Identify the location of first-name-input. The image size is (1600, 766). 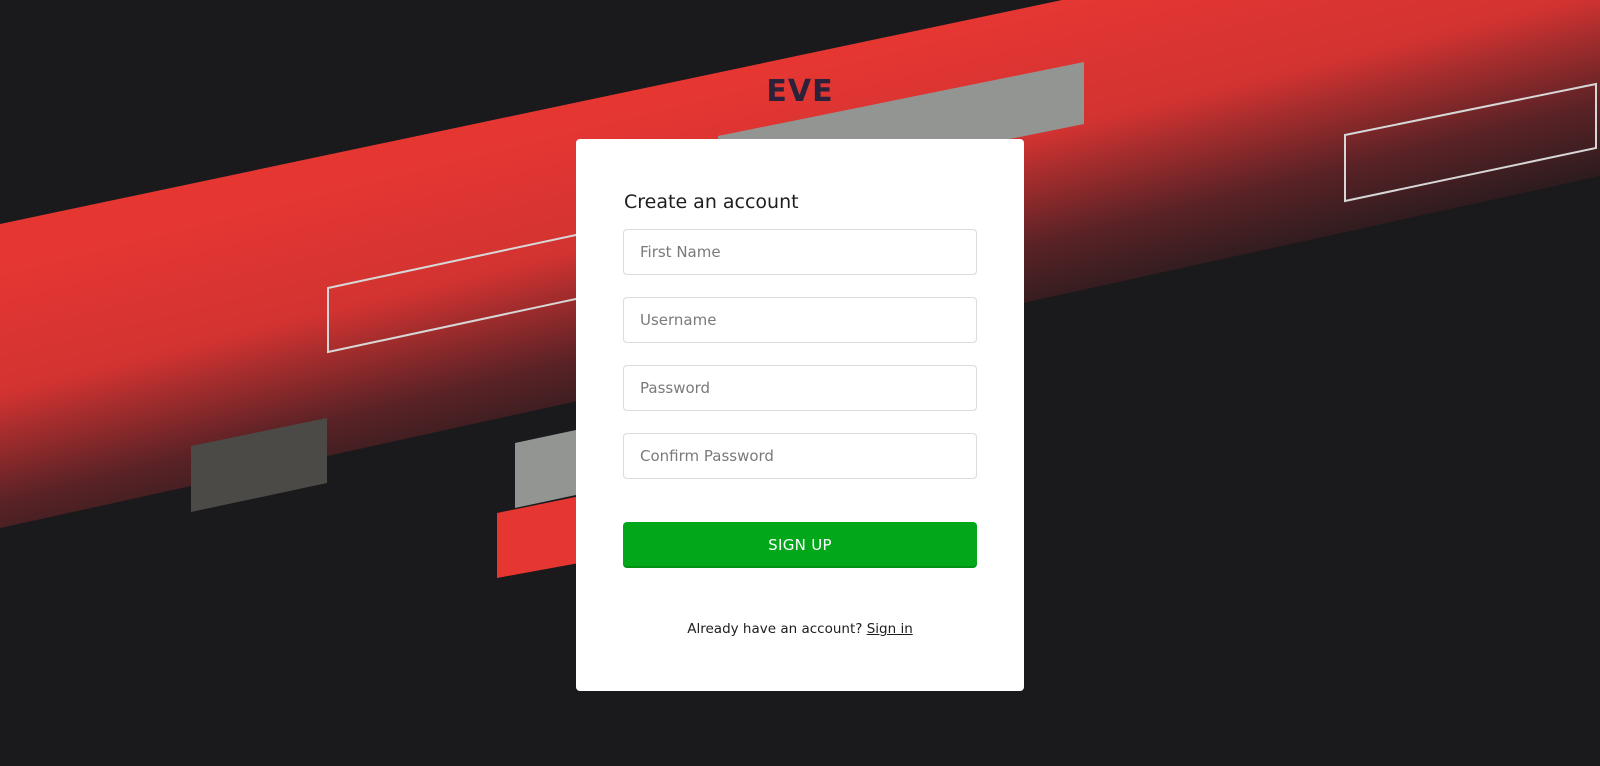
(800, 252).